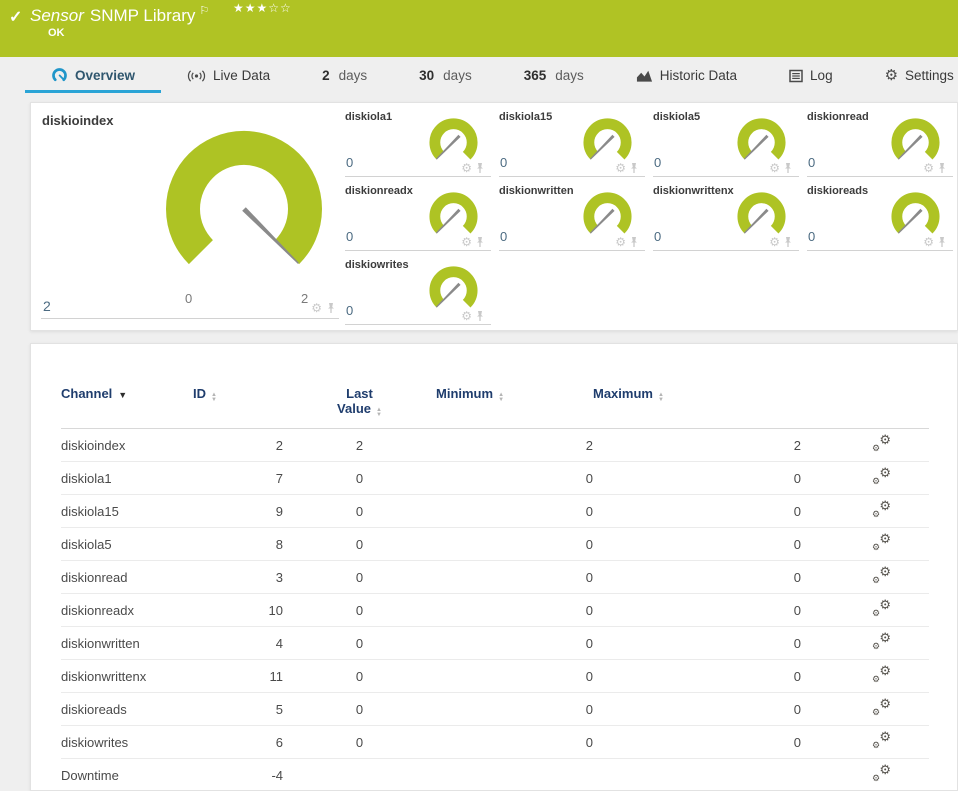 This screenshot has width=958, height=791. What do you see at coordinates (204, 11) in the screenshot?
I see `flag-icon: ⚐` at bounding box center [204, 11].